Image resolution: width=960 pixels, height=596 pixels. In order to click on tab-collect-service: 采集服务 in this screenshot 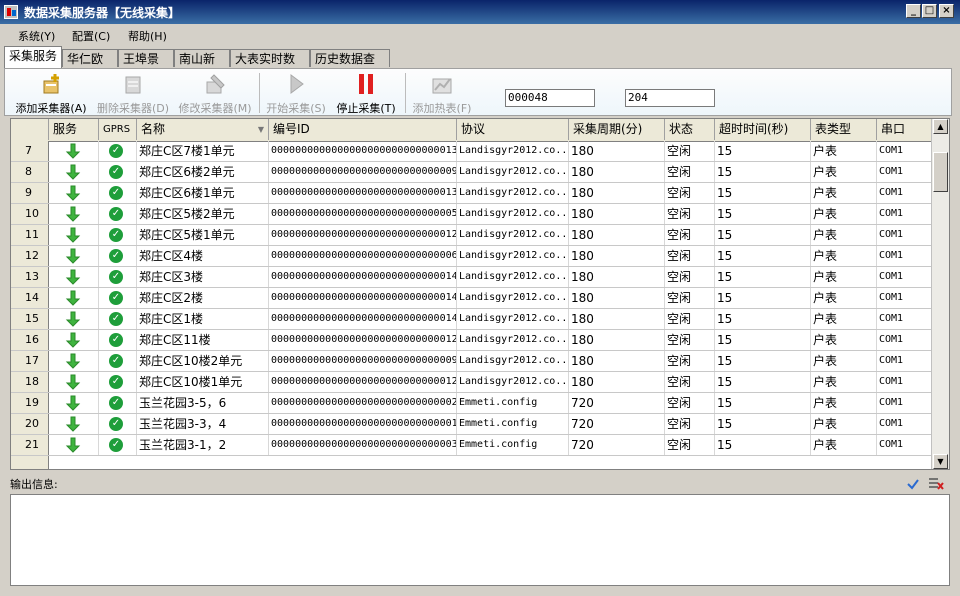, I will do `click(33, 57)`.